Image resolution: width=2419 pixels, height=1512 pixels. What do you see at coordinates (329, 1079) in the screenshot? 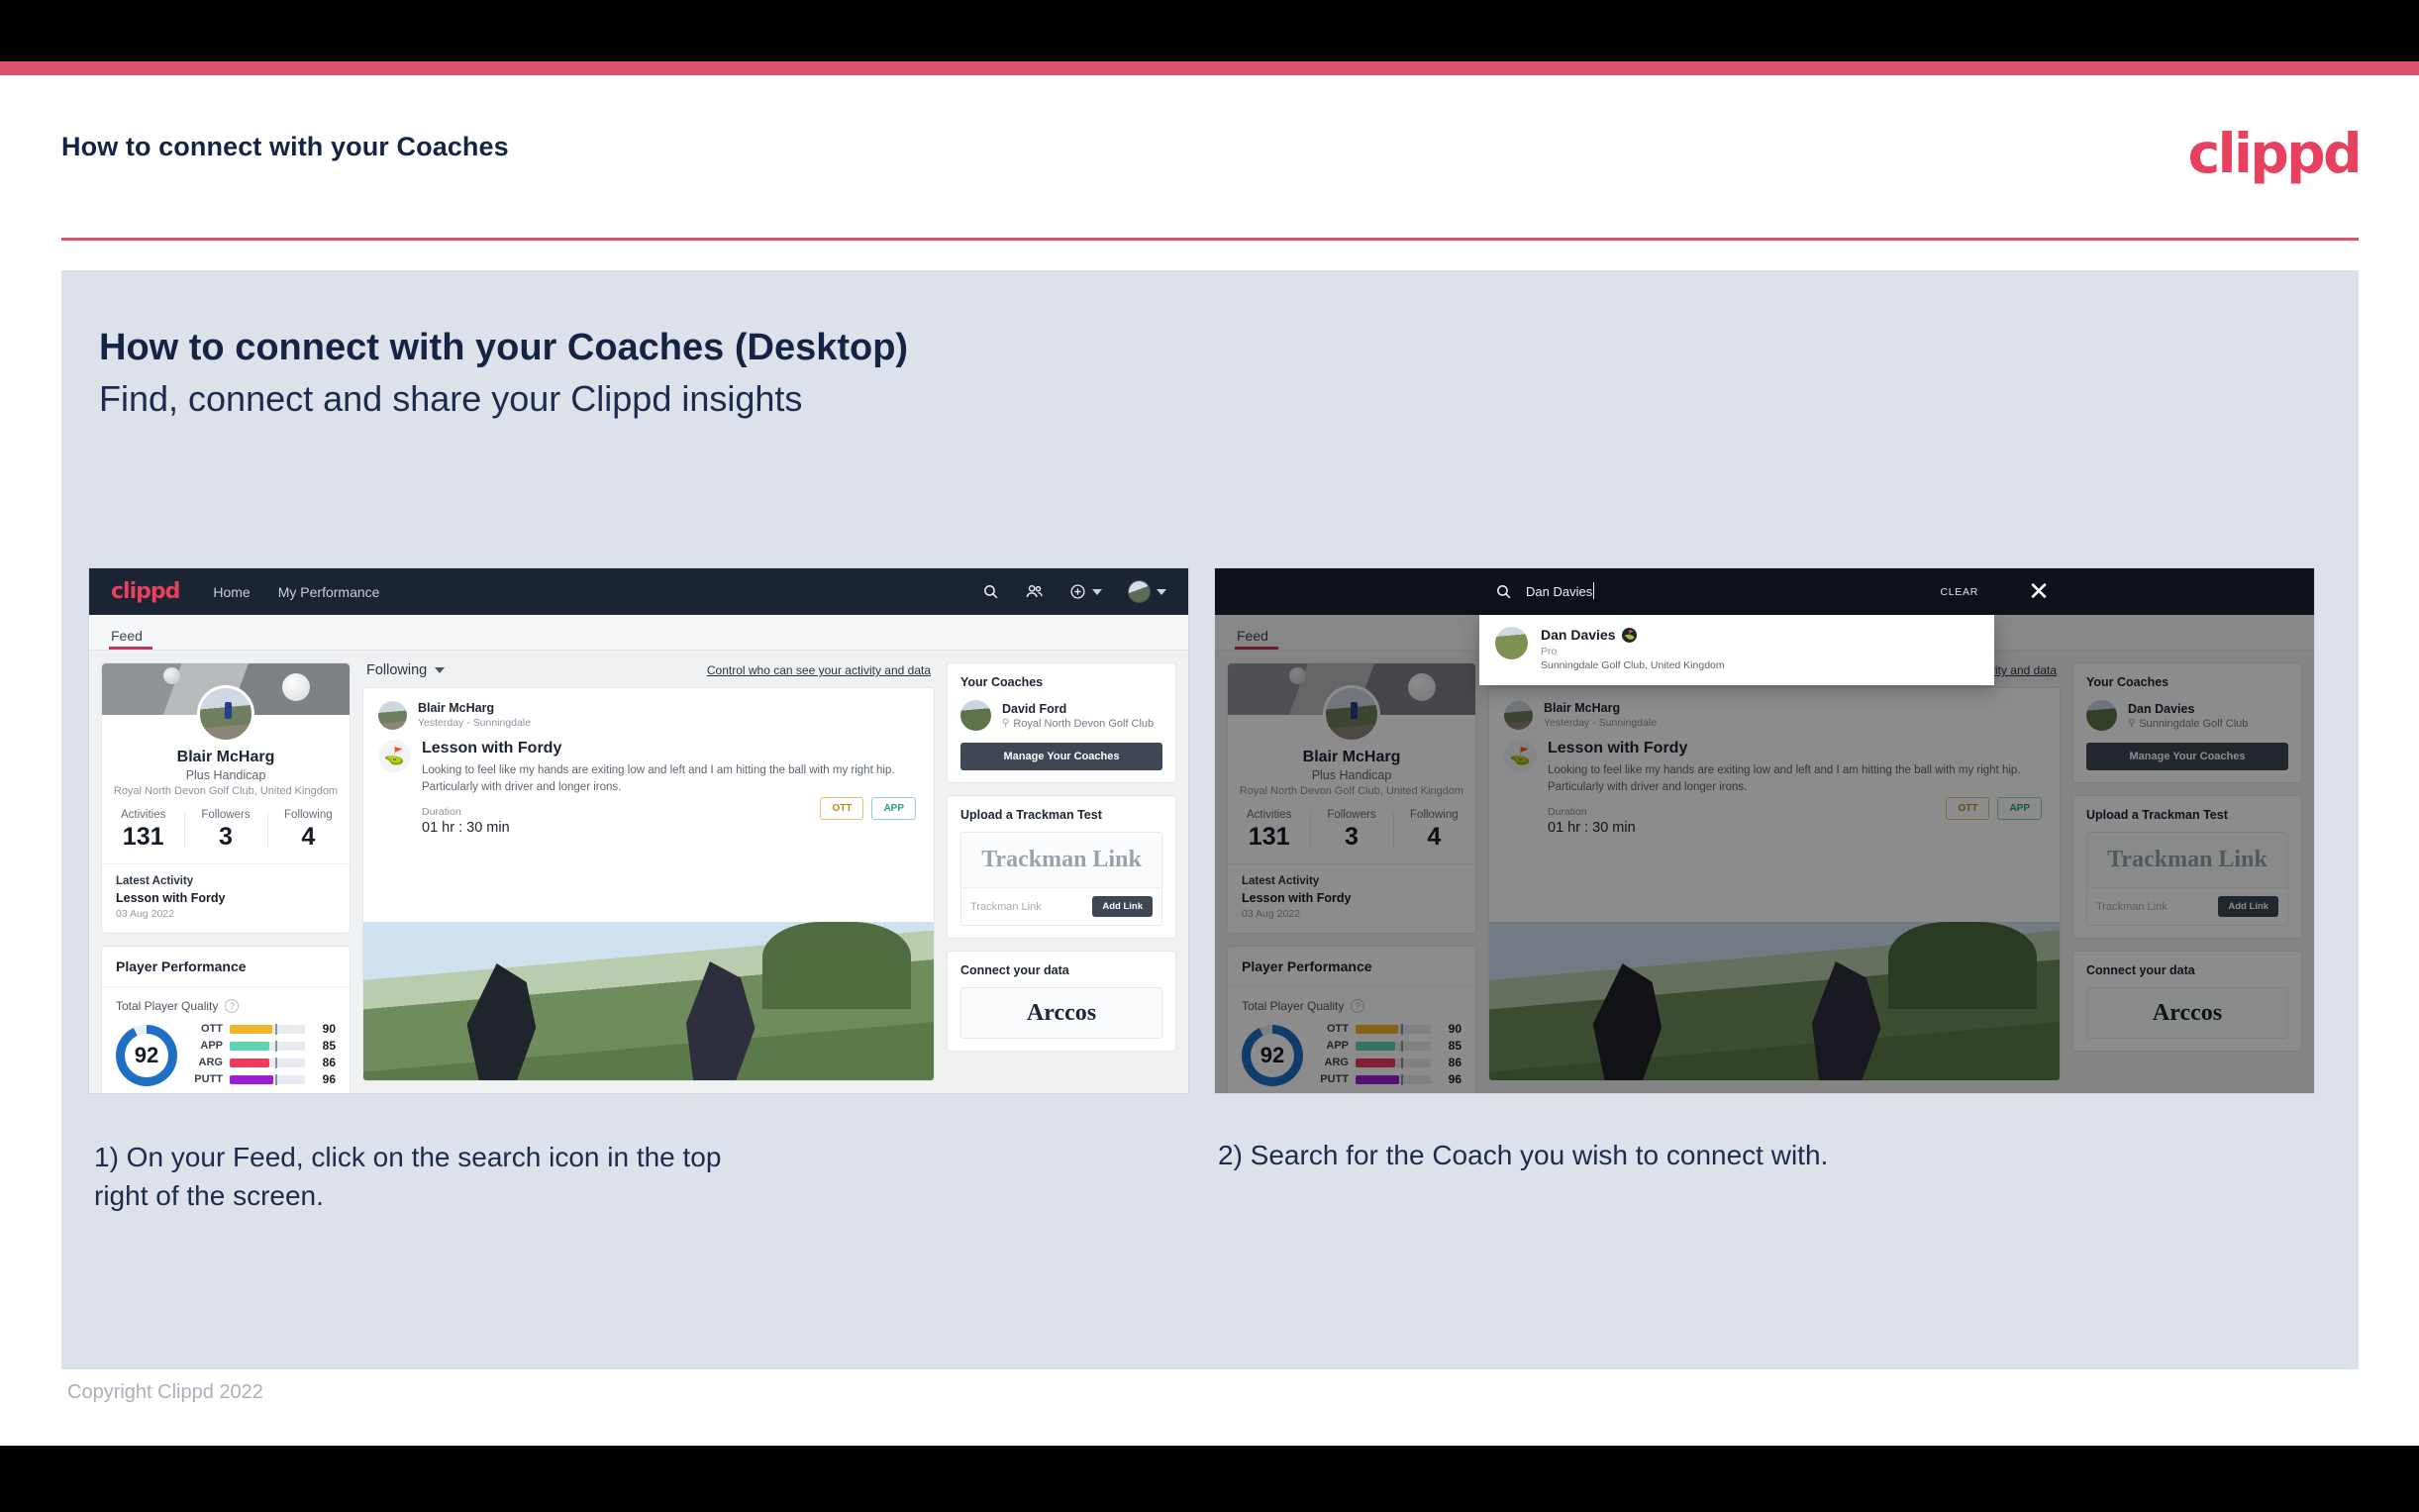
I see `metric-value: 96` at bounding box center [329, 1079].